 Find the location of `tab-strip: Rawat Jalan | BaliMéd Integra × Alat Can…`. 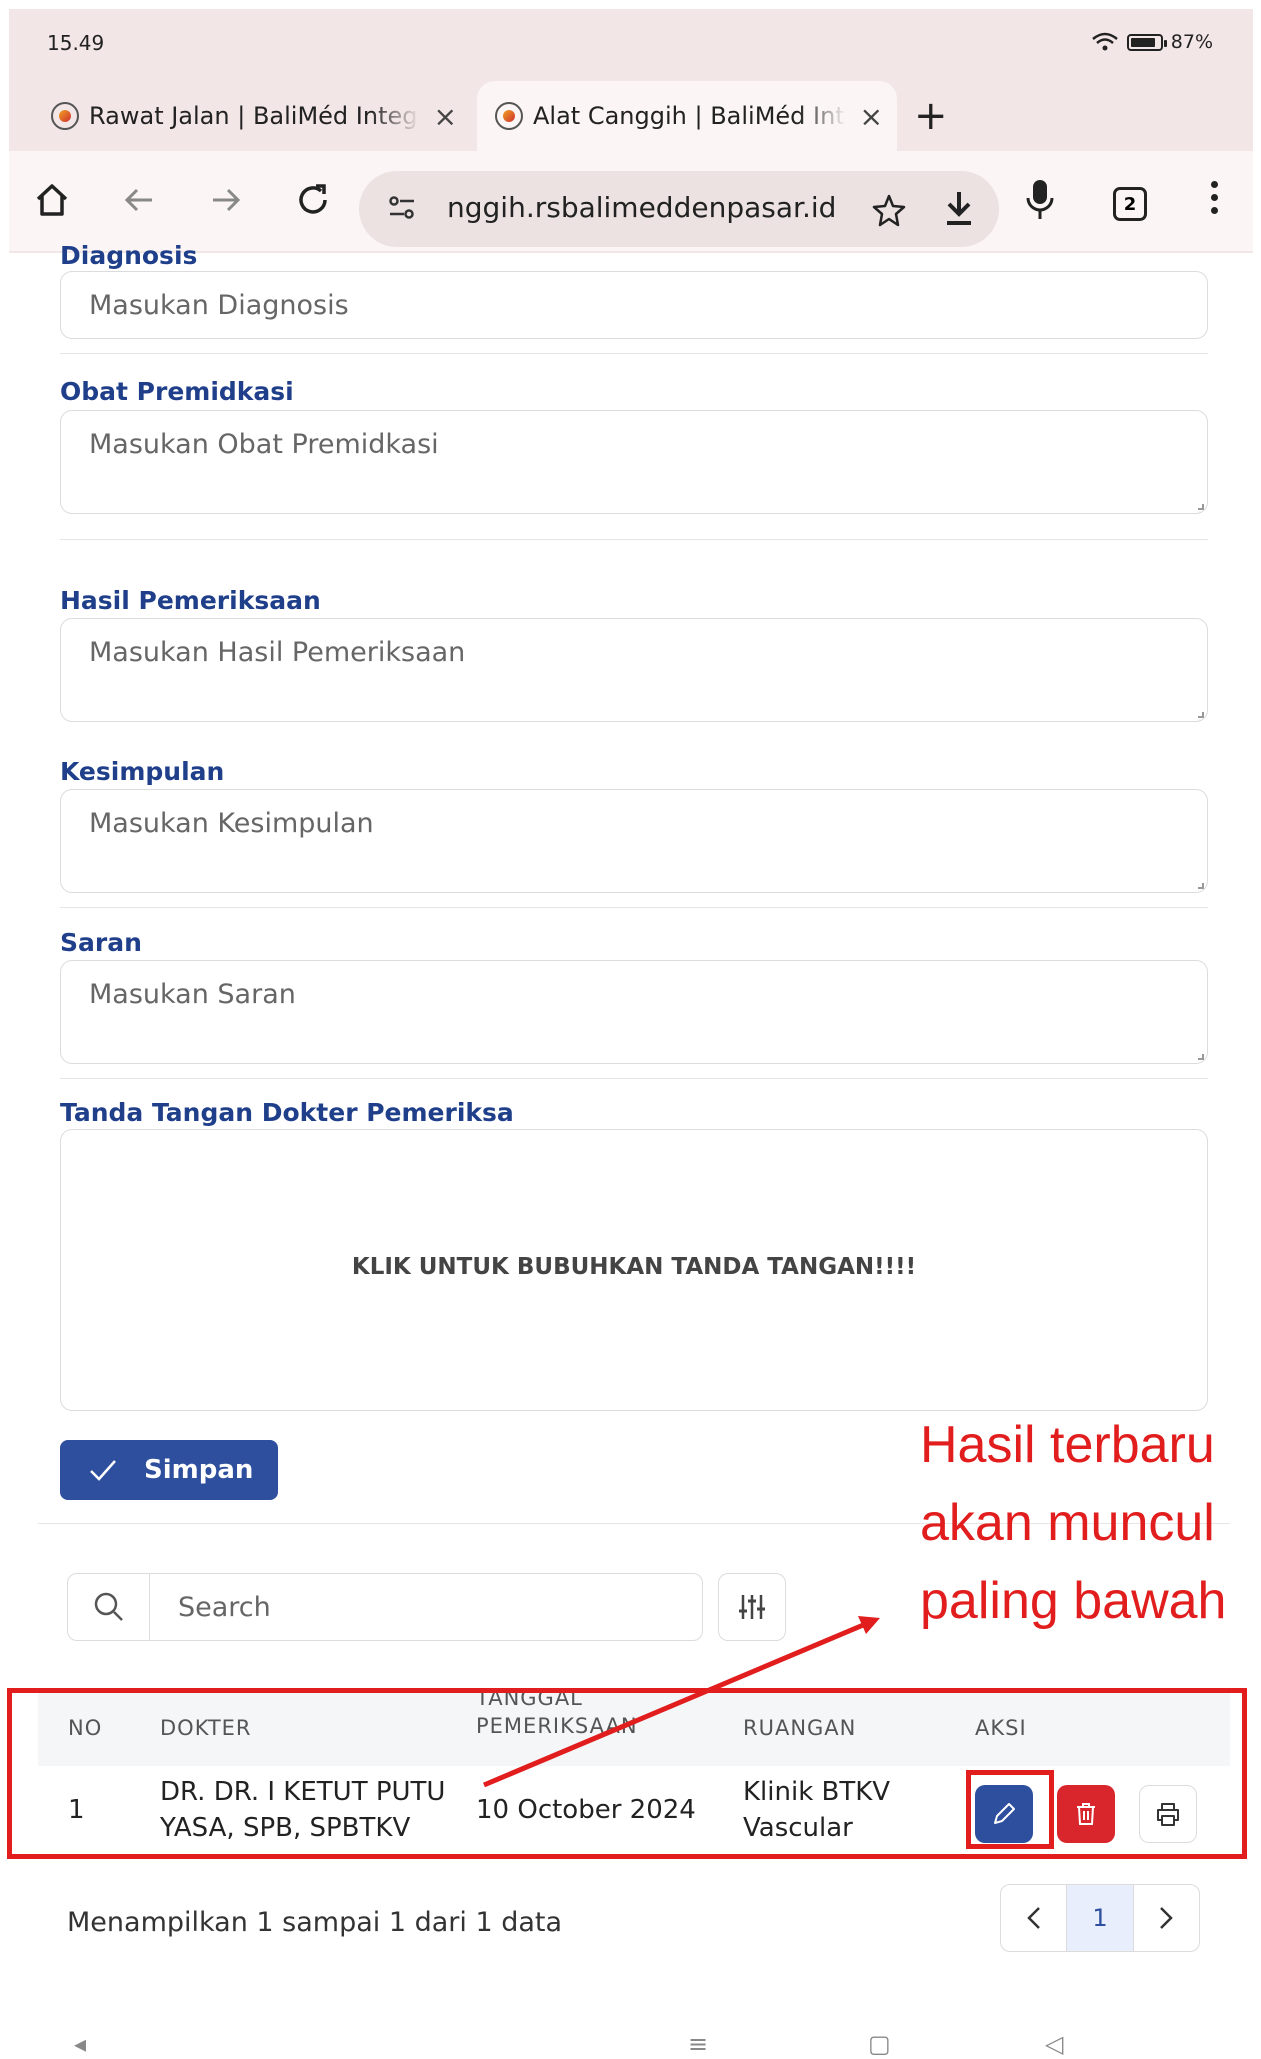

tab-strip: Rawat Jalan | BaliMéd Integra × Alat Can… is located at coordinates (631, 116).